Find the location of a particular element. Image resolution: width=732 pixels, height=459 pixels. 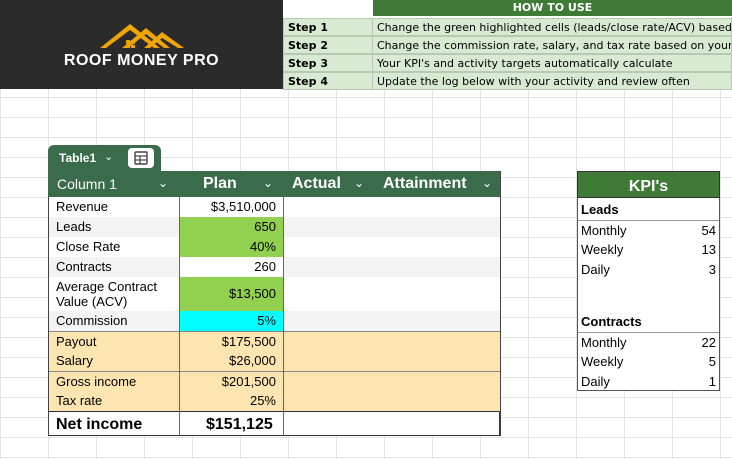

kpi-row: Weekly 5 is located at coordinates (648, 362).